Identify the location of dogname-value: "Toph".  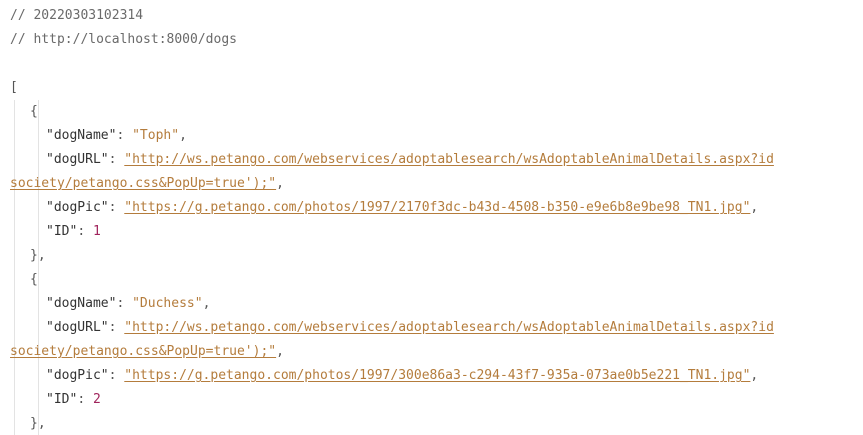
(156, 135).